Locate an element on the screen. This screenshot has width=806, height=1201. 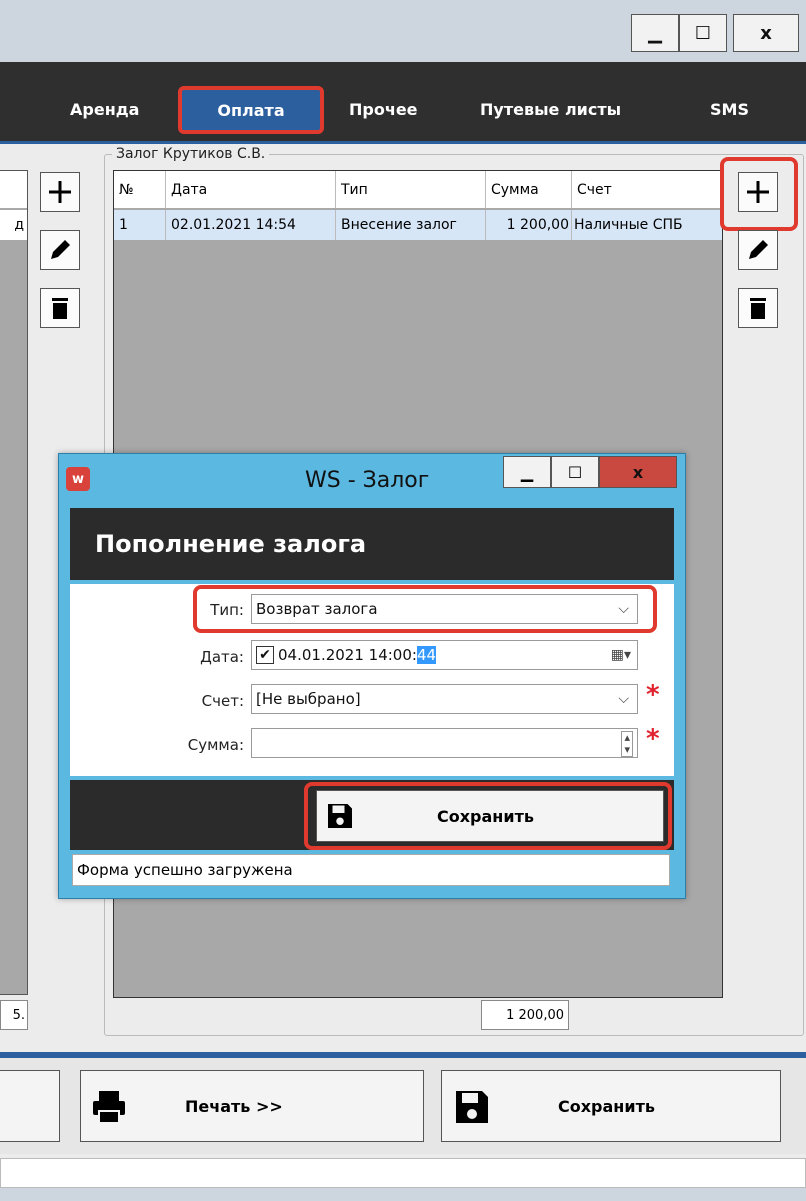
close-button: x is located at coordinates (766, 33).